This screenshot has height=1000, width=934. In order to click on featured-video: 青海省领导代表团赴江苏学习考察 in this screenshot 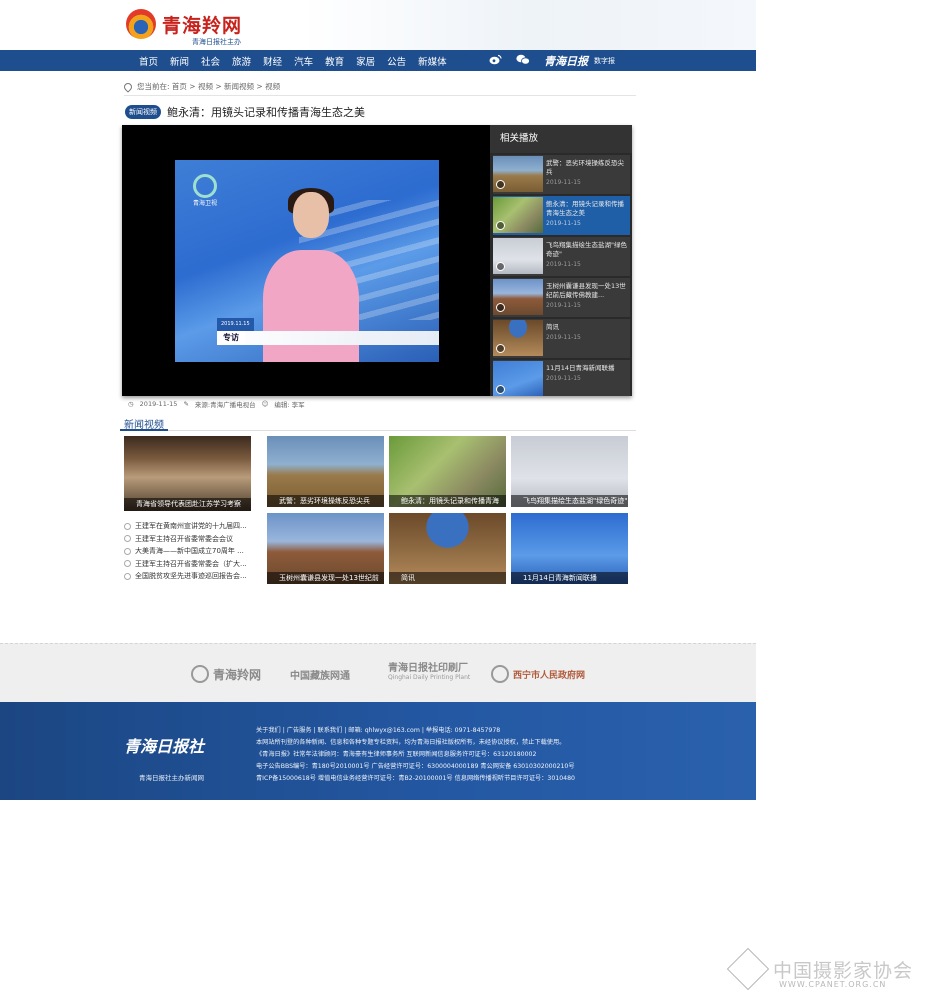, I will do `click(187, 473)`.